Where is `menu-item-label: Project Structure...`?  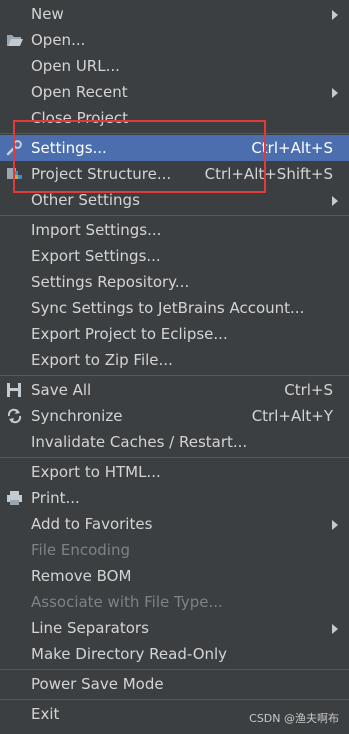 menu-item-label: Project Structure... is located at coordinates (101, 174).